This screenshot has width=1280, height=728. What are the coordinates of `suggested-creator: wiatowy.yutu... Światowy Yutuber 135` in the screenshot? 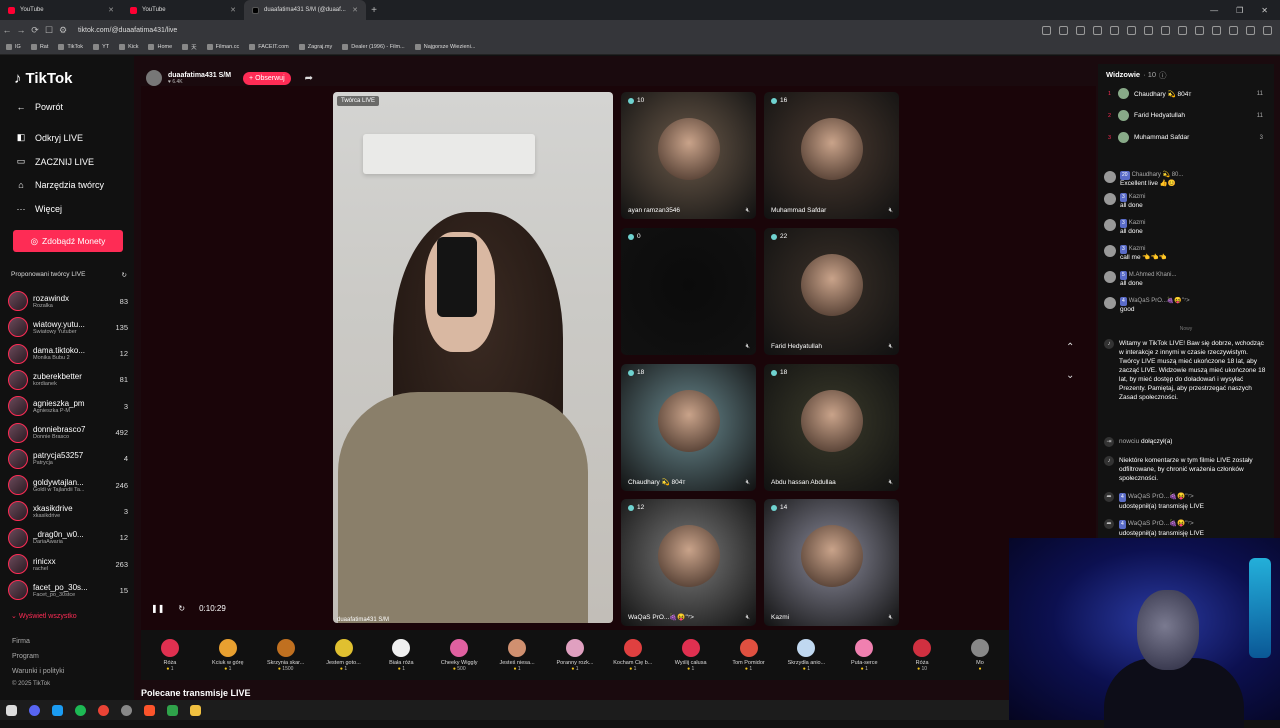 It's located at (68, 327).